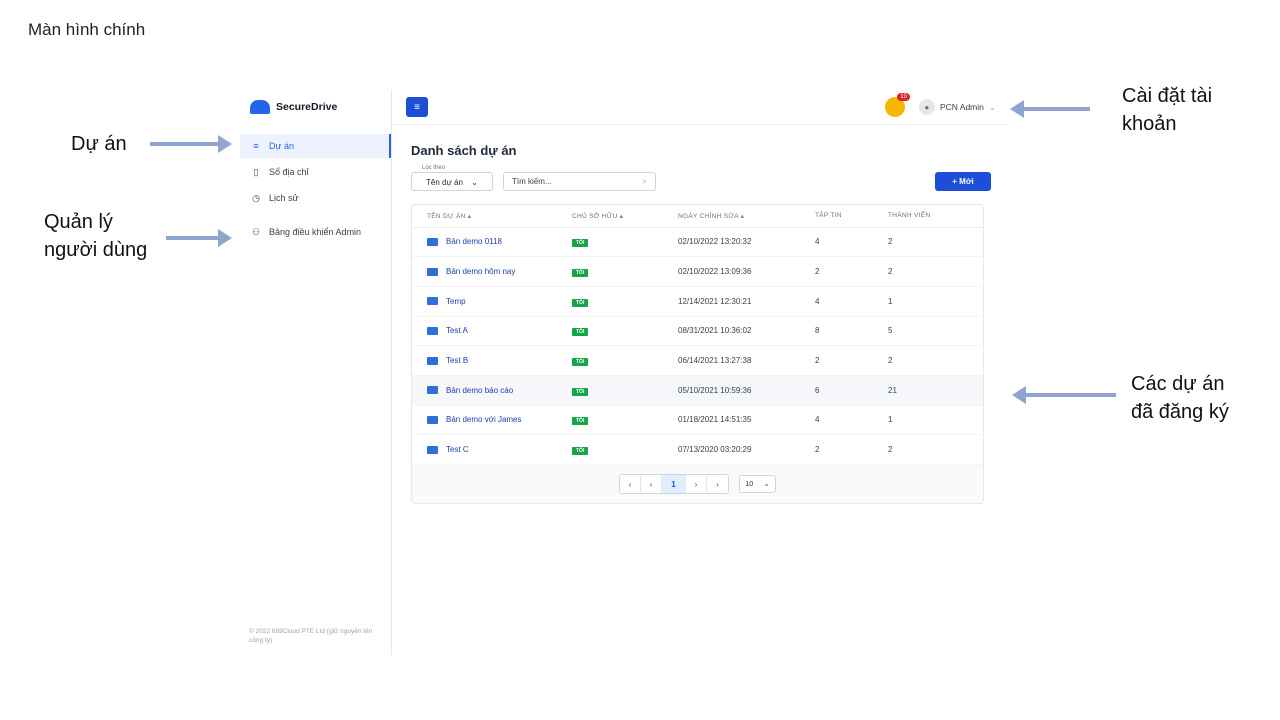  What do you see at coordinates (851, 390) in the screenshot?
I see `cell-files: 6` at bounding box center [851, 390].